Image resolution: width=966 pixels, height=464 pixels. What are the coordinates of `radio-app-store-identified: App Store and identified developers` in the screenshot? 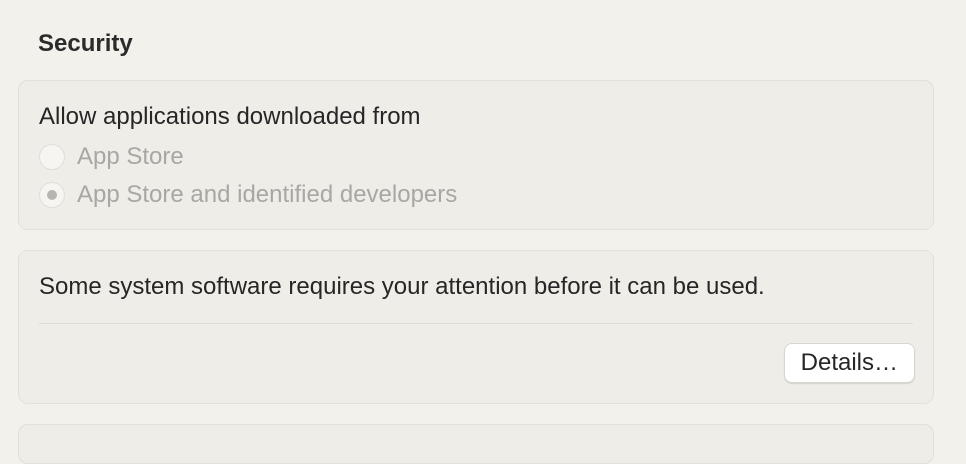 It's located at (248, 195).